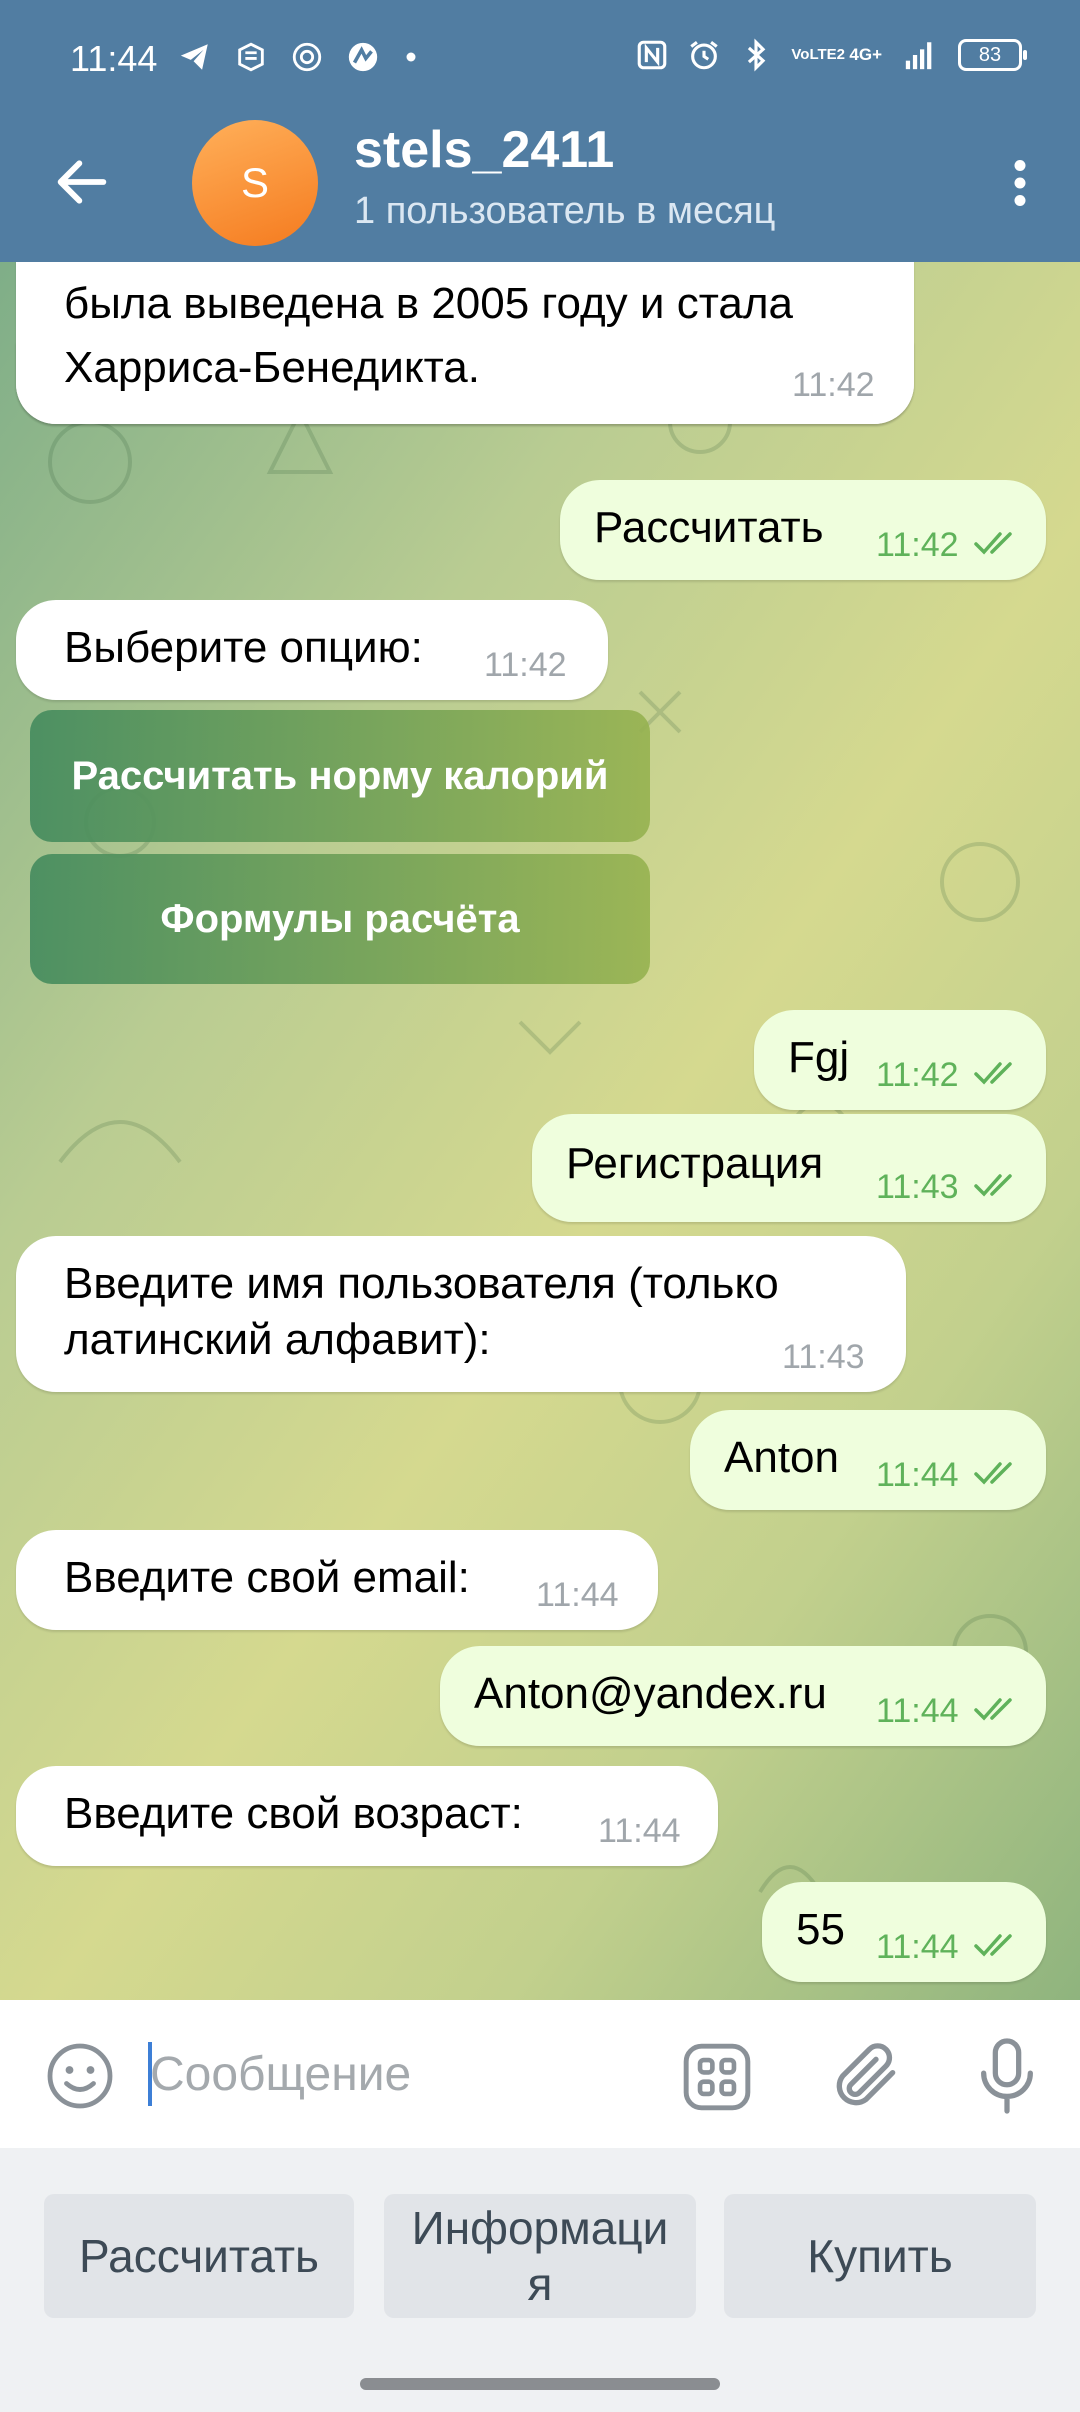 This screenshot has width=1080, height=2412. I want to click on app-notification-icon, so click(251, 57).